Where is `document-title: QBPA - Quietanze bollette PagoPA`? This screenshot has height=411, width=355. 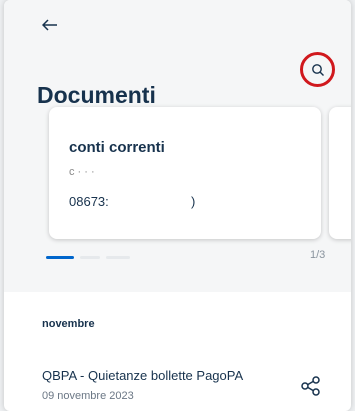
document-title: QBPA - Quietanze bollette PagoPA is located at coordinates (143, 375).